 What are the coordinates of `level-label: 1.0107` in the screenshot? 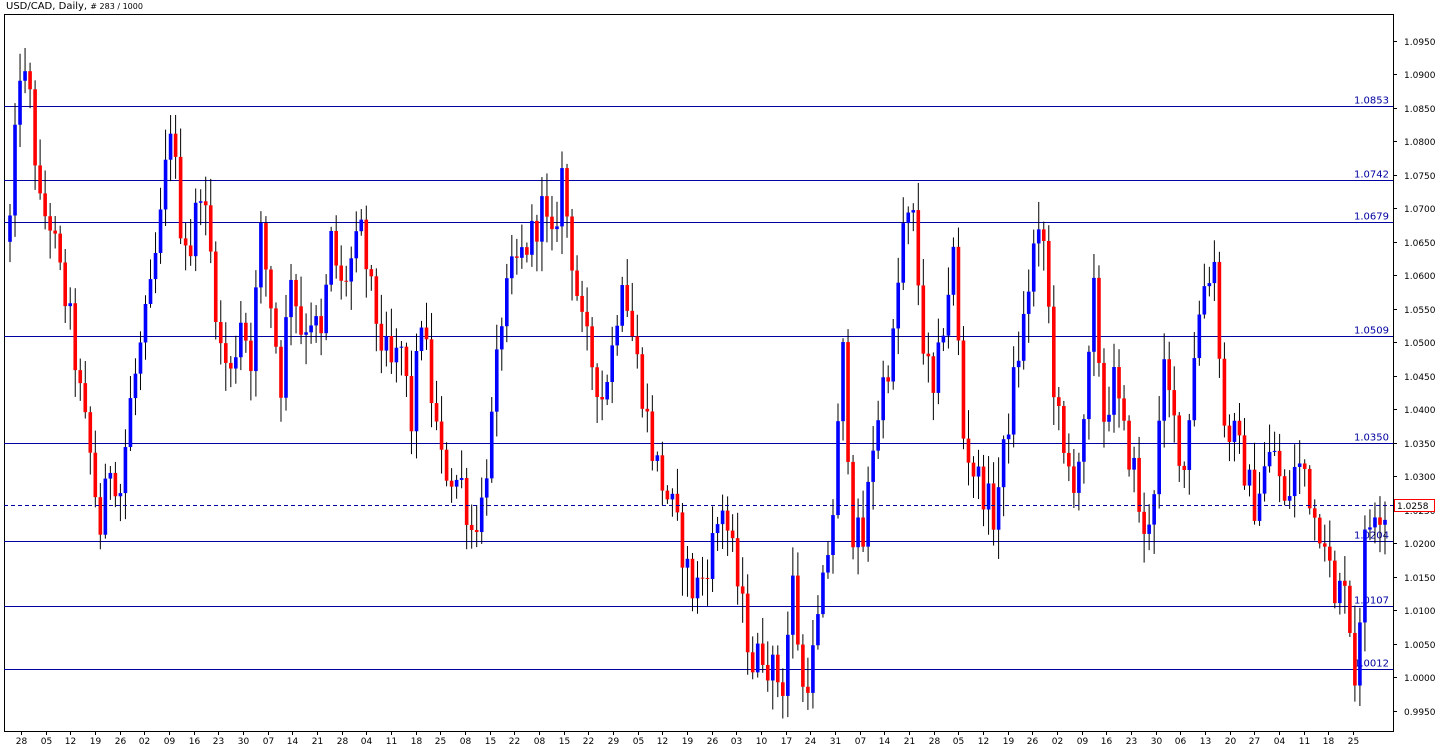 It's located at (1371, 601).